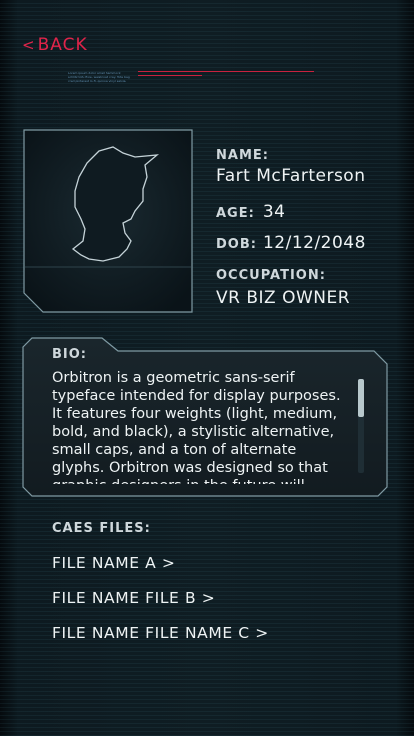  Describe the element at coordinates (283, 298) in the screenshot. I see `occupation-value: VR BIZ OWNER` at that location.